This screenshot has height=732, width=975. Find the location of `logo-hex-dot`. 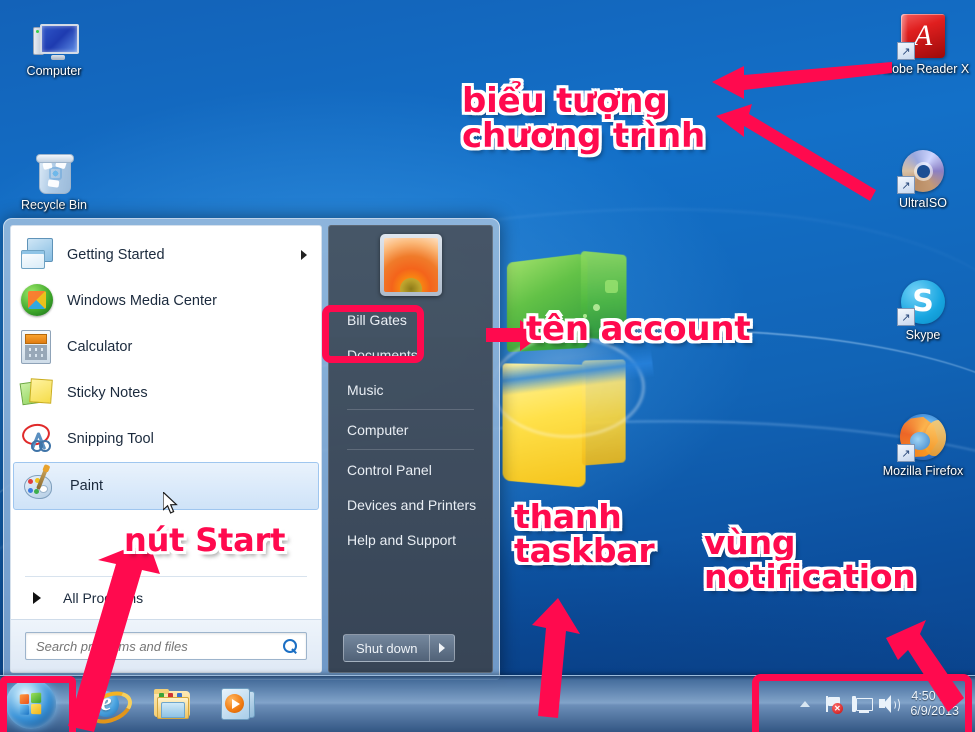

logo-hex-dot is located at coordinates (611, 286).